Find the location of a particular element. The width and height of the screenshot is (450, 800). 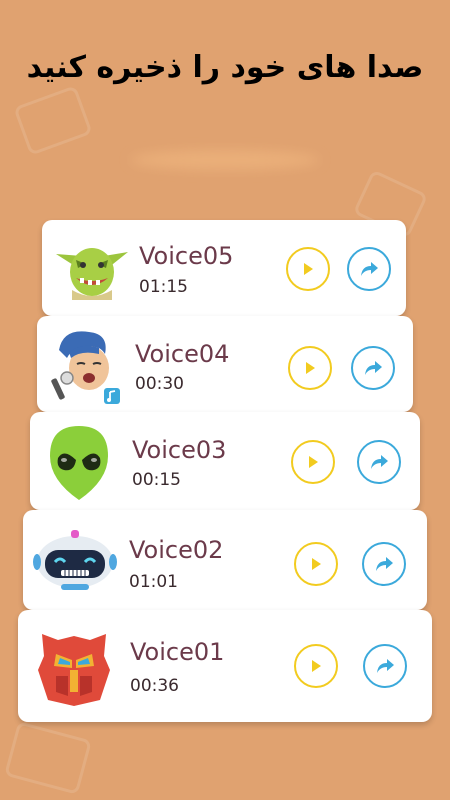

voice-card: Voice01 00:36 is located at coordinates (225, 666).